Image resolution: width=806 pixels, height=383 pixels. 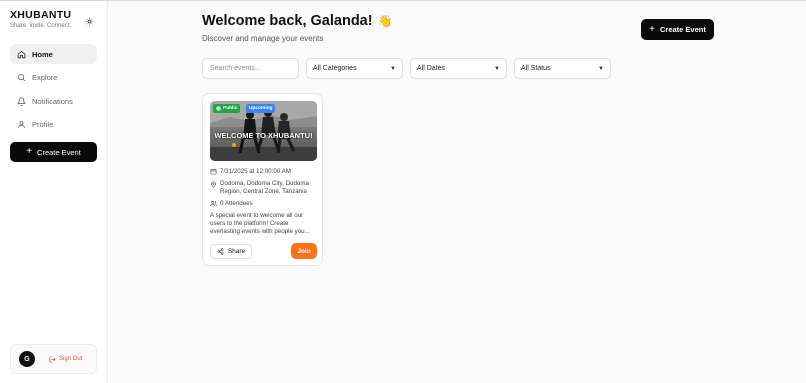 What do you see at coordinates (27, 359) in the screenshot?
I see `avatar: G` at bounding box center [27, 359].